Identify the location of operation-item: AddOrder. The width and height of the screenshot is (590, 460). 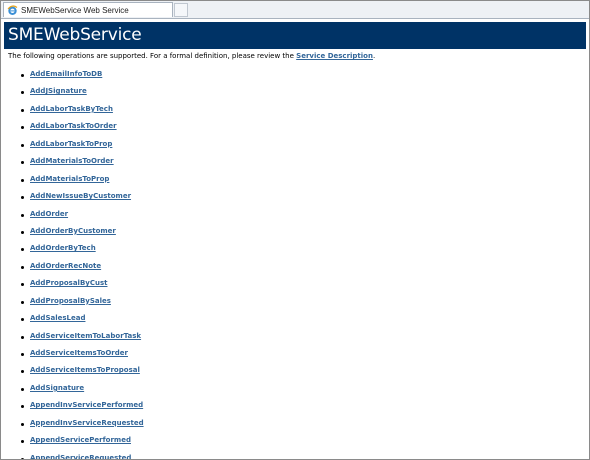
(295, 218).